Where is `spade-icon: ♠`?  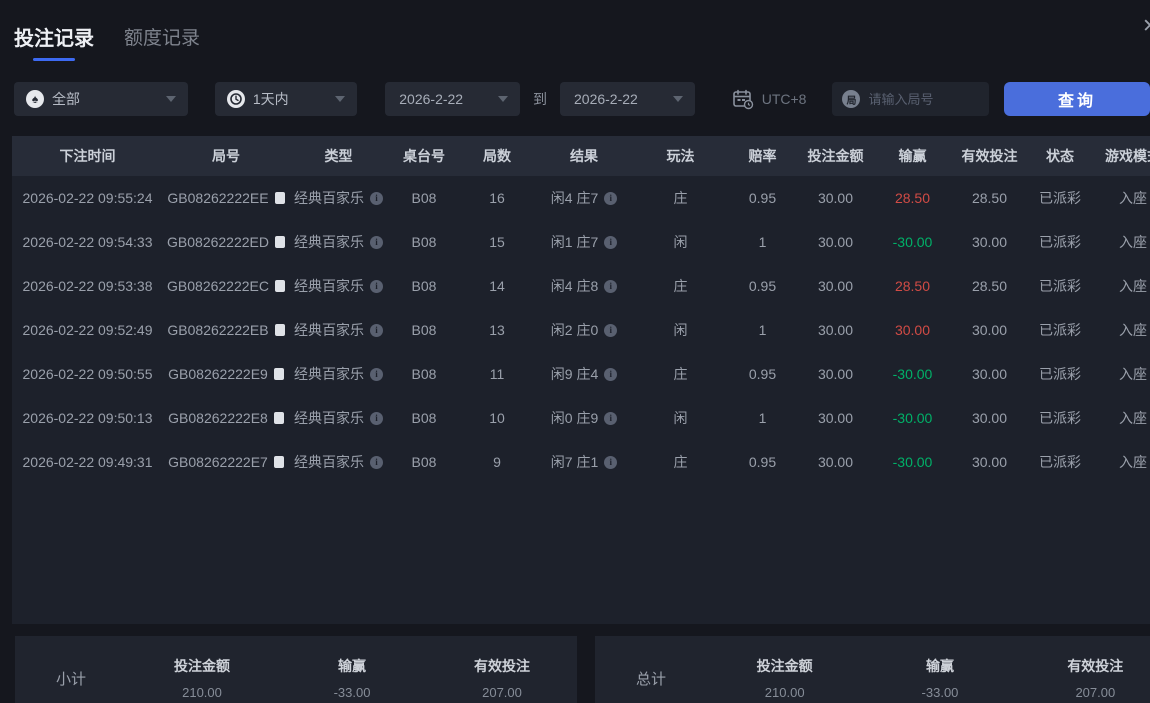 spade-icon: ♠ is located at coordinates (35, 99).